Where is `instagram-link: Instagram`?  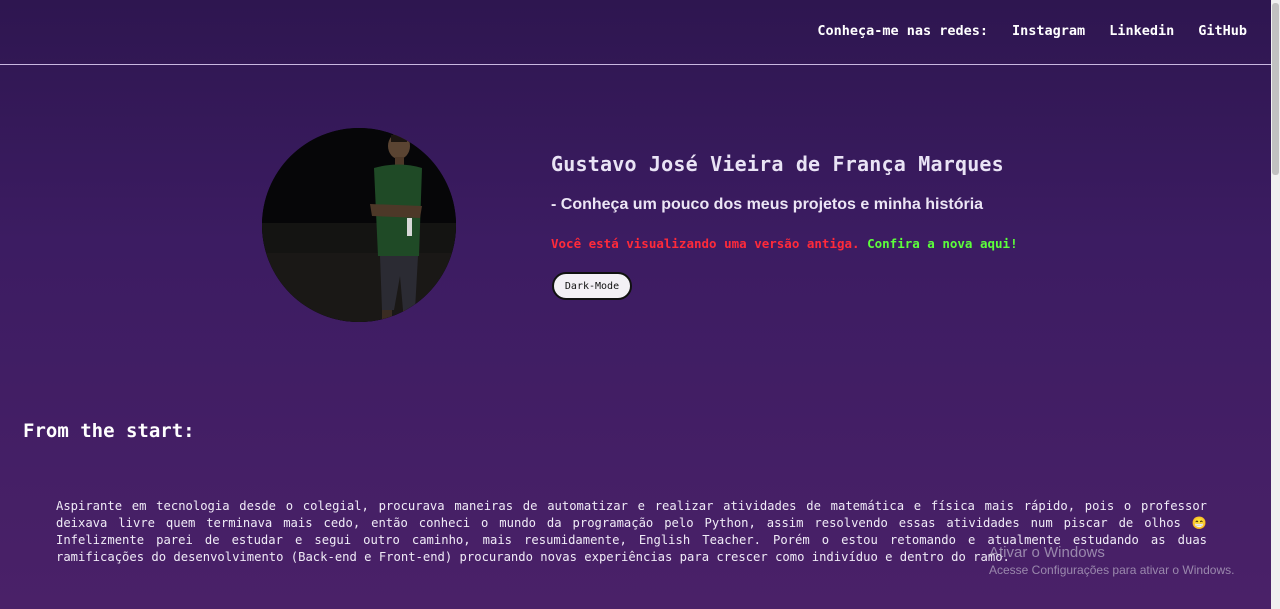
instagram-link: Instagram is located at coordinates (1048, 31).